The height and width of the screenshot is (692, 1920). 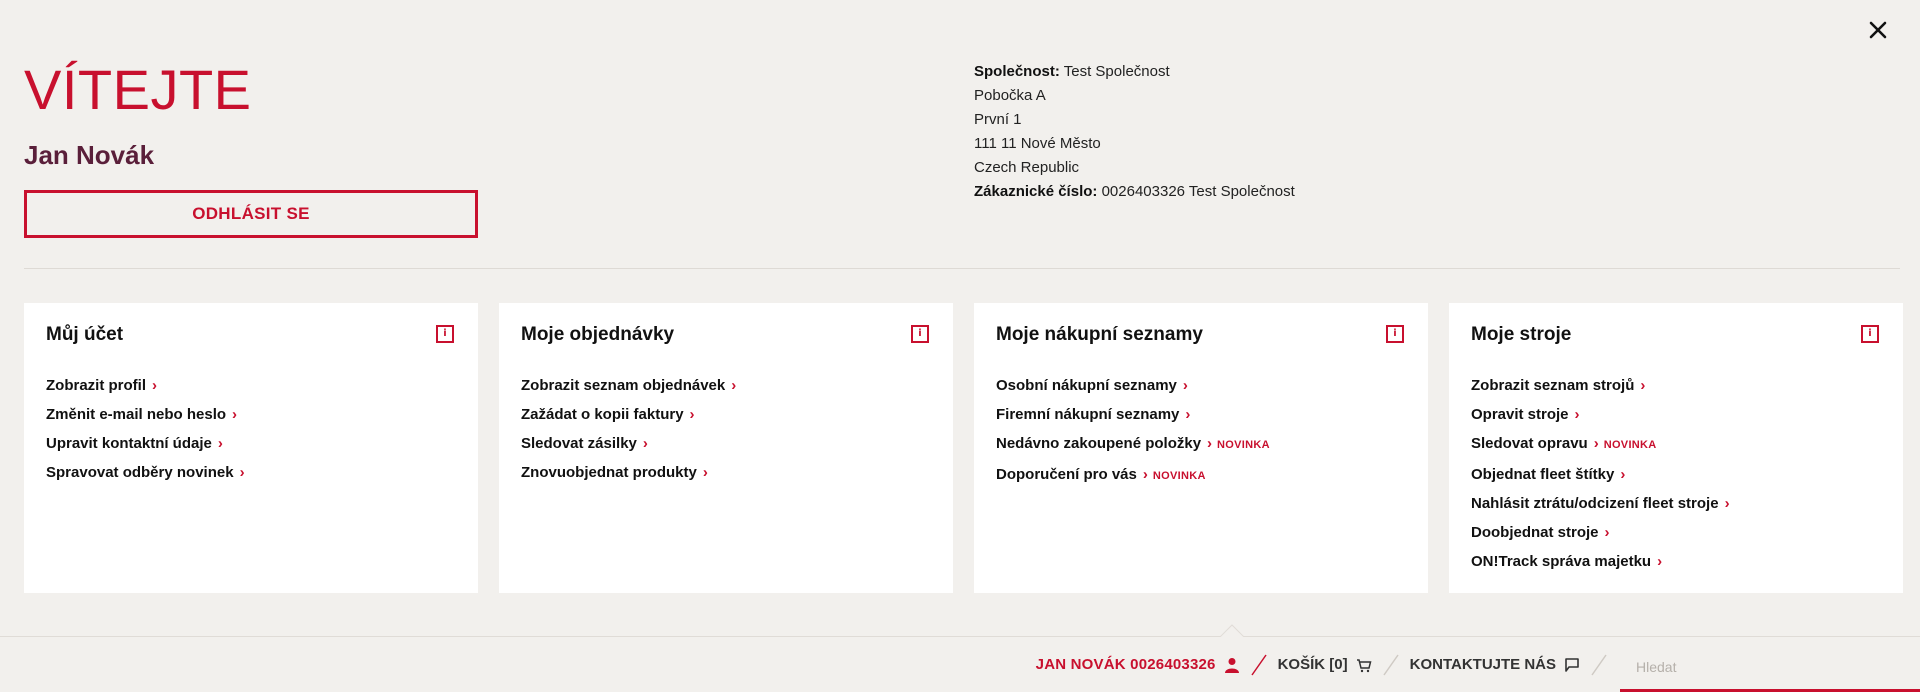 What do you see at coordinates (1676, 532) in the screenshot?
I see `card-link: Doobjednat stroje ›` at bounding box center [1676, 532].